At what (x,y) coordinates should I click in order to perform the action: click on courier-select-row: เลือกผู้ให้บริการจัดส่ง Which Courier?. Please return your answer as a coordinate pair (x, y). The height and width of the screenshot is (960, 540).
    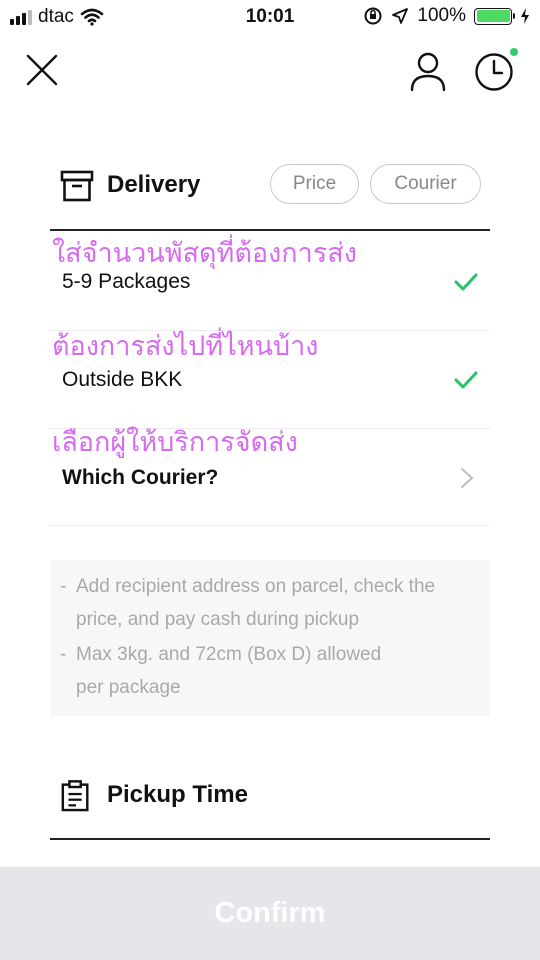
    Looking at the image, I should click on (270, 476).